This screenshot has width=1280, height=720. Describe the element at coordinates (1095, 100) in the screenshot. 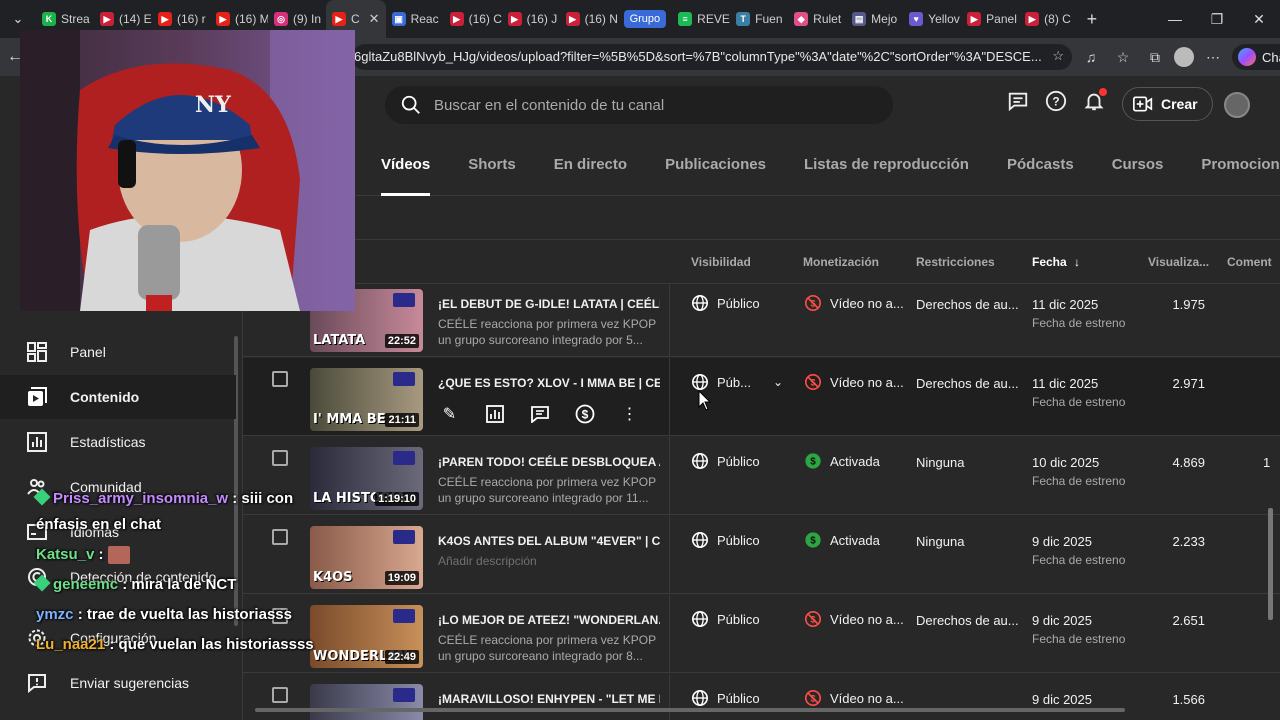

I see `notifications-bell-icon` at that location.